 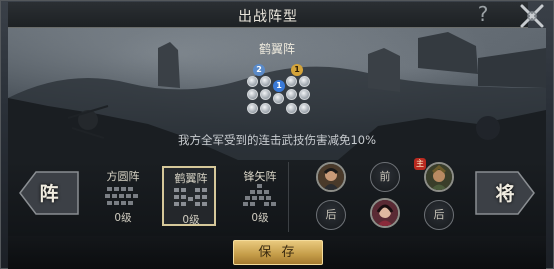 I want to click on formation-option-heyi: 鹤翼阵 0级, so click(x=189, y=196).